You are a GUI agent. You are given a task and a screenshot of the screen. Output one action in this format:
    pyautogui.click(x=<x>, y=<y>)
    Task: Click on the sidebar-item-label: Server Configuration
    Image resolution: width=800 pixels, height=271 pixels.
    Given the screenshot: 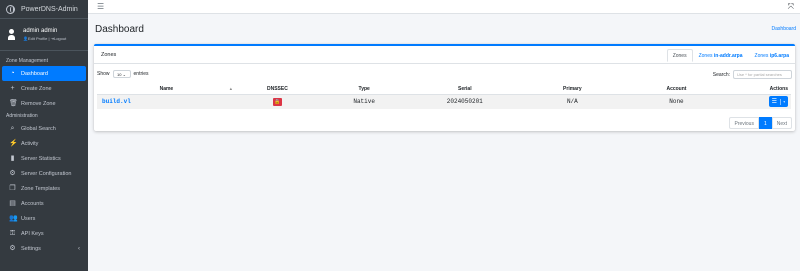 What is the action you would take?
    pyautogui.click(x=46, y=173)
    